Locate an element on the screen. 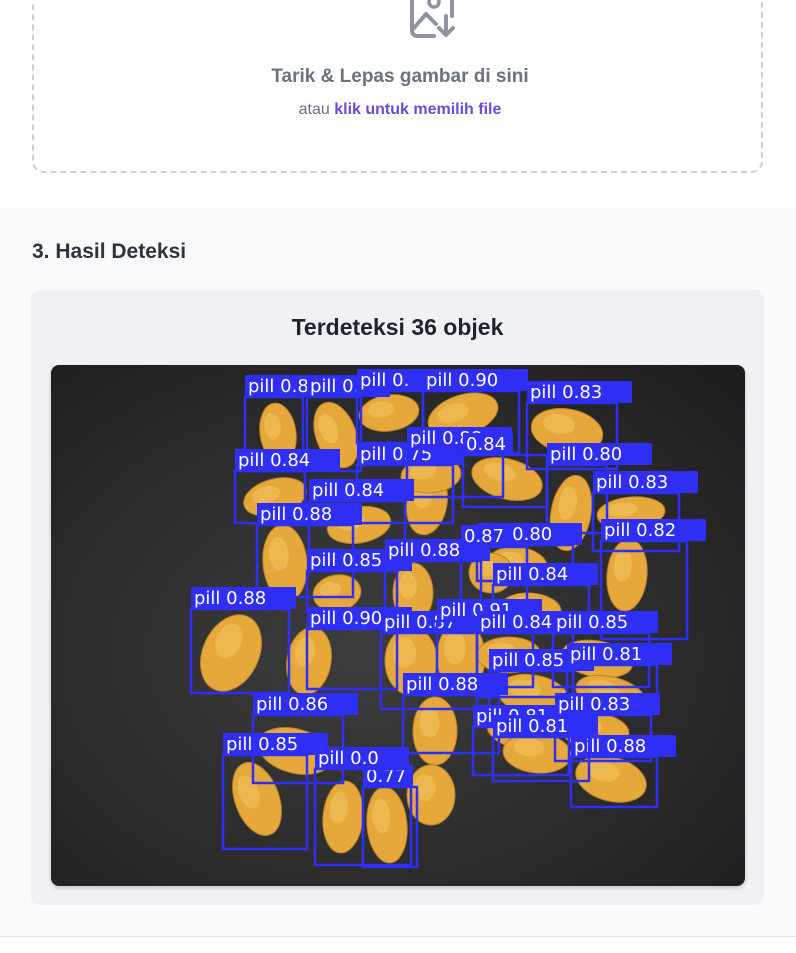  detection-label: pill 0.0 is located at coordinates (348, 758).